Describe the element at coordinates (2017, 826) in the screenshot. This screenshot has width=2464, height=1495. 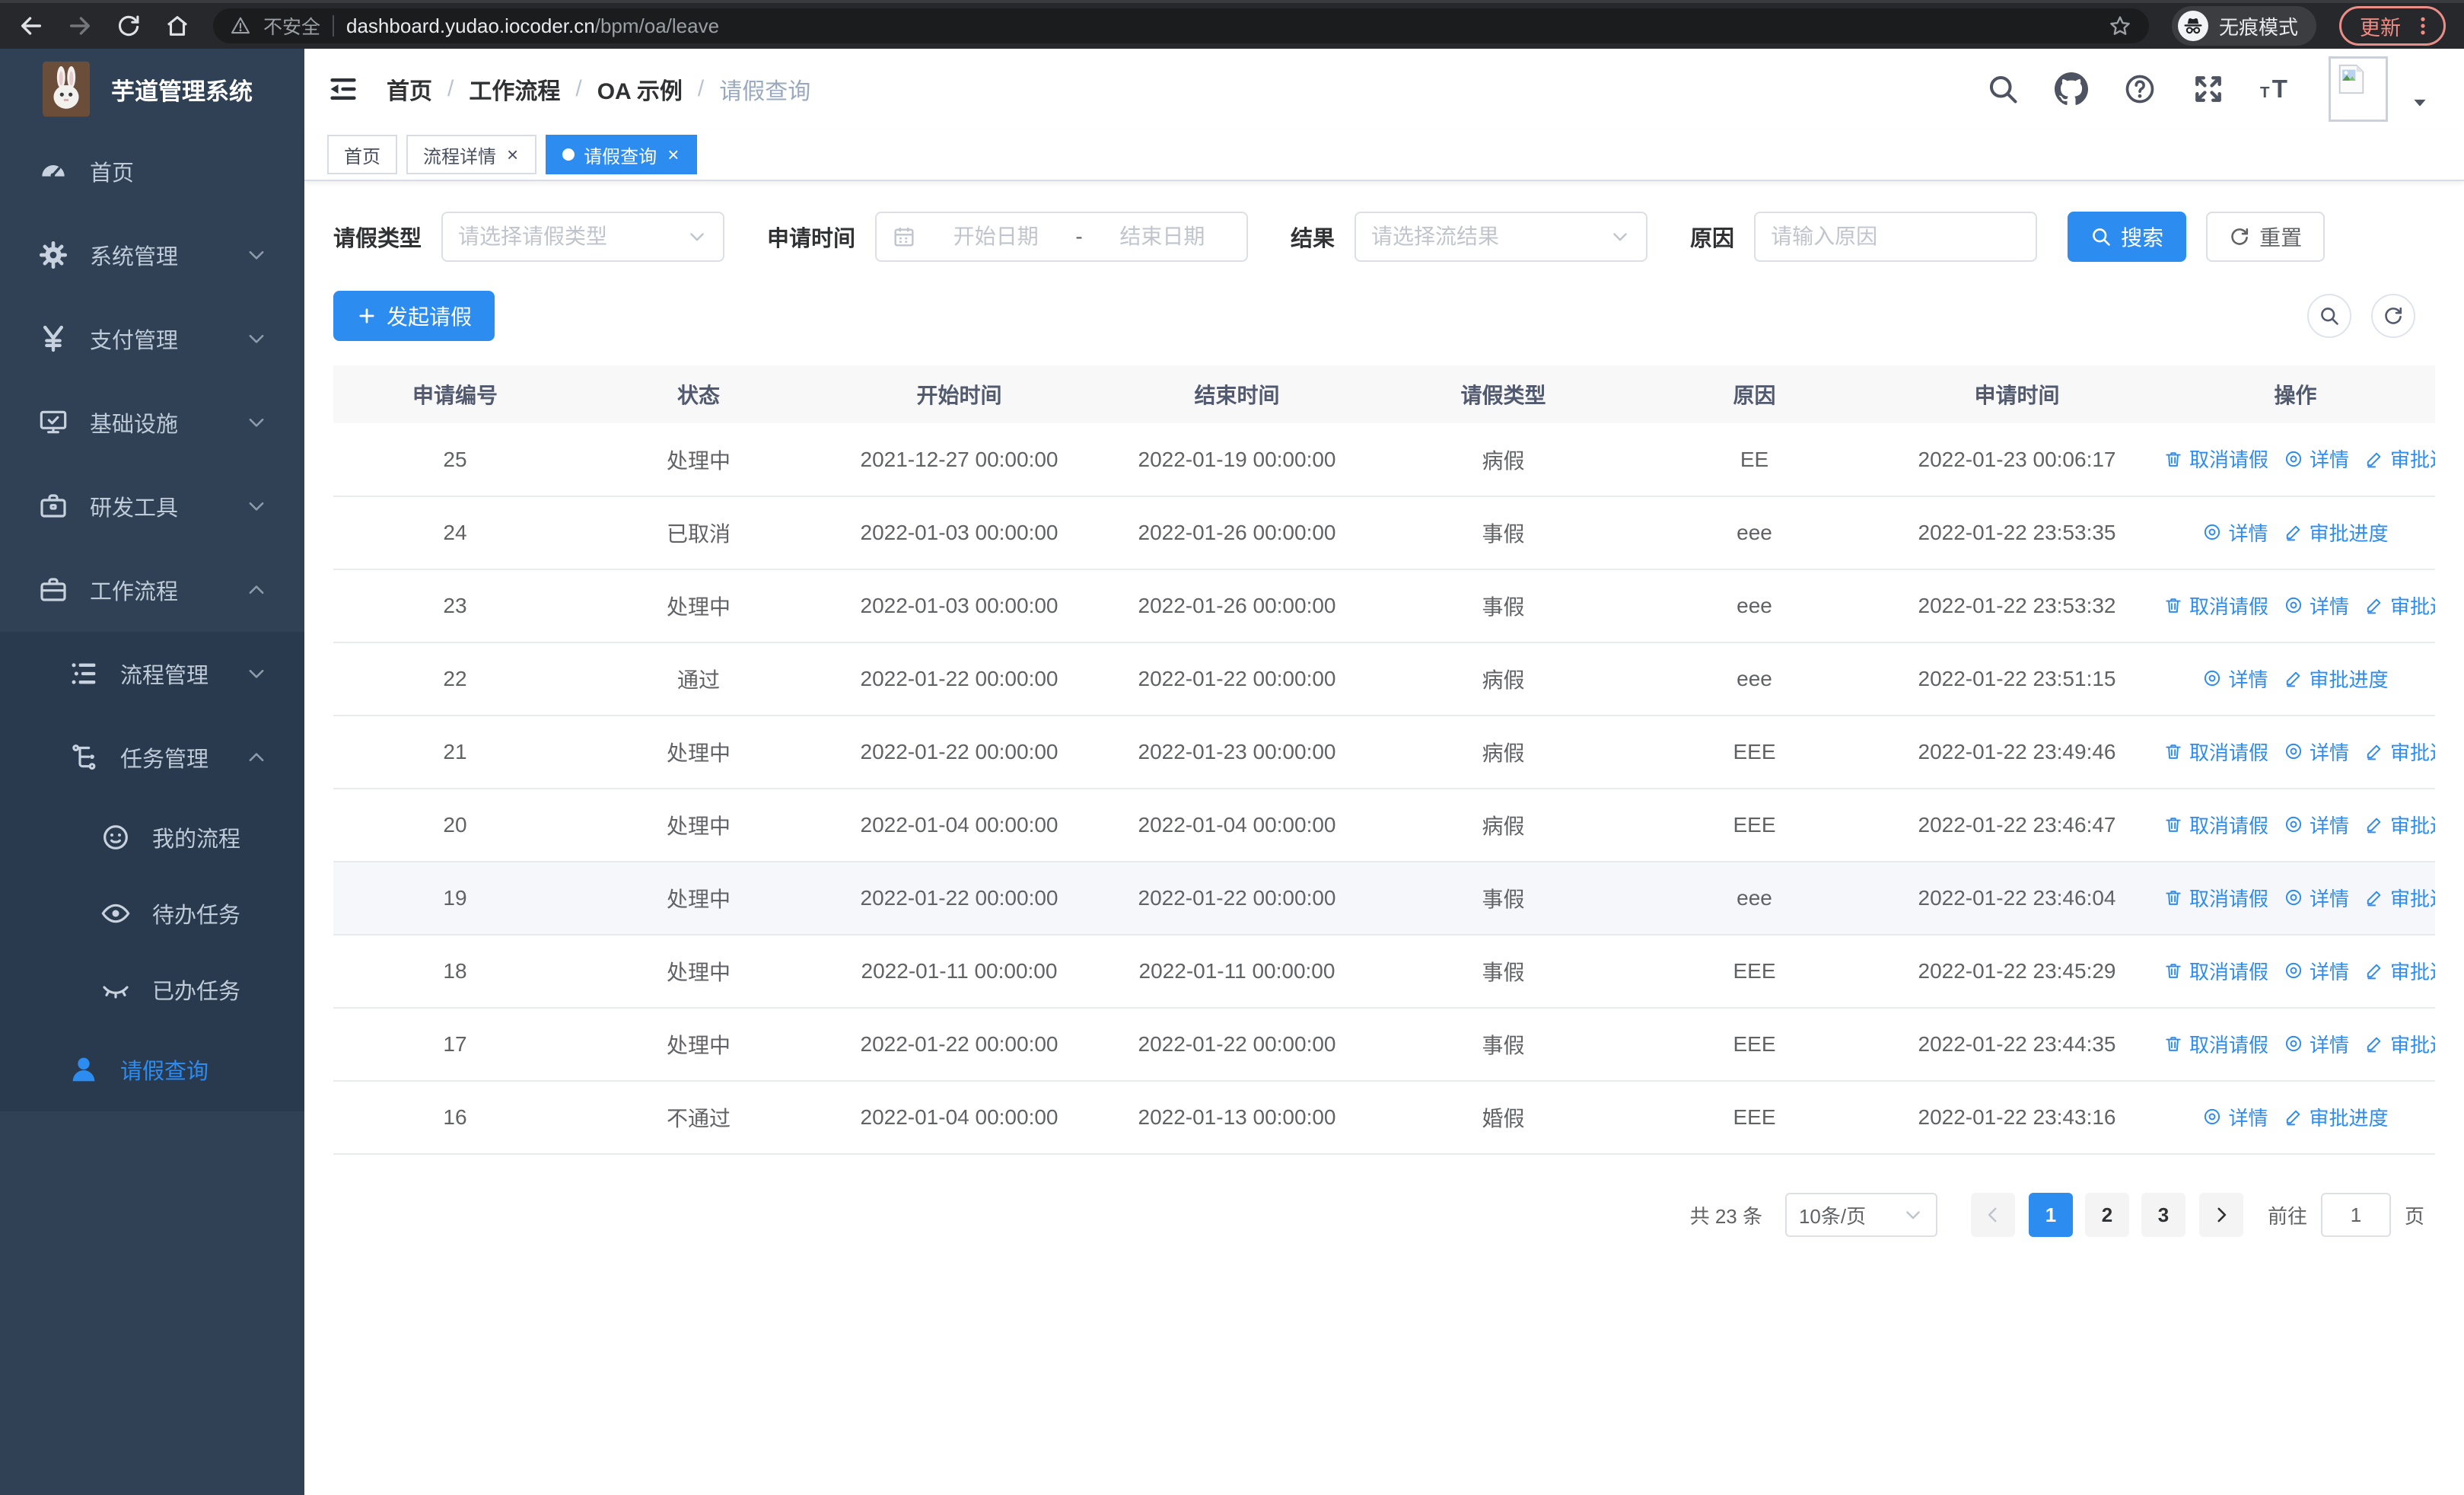
I see `cell-apply-time: 2022-01-22 23:46:47` at that location.